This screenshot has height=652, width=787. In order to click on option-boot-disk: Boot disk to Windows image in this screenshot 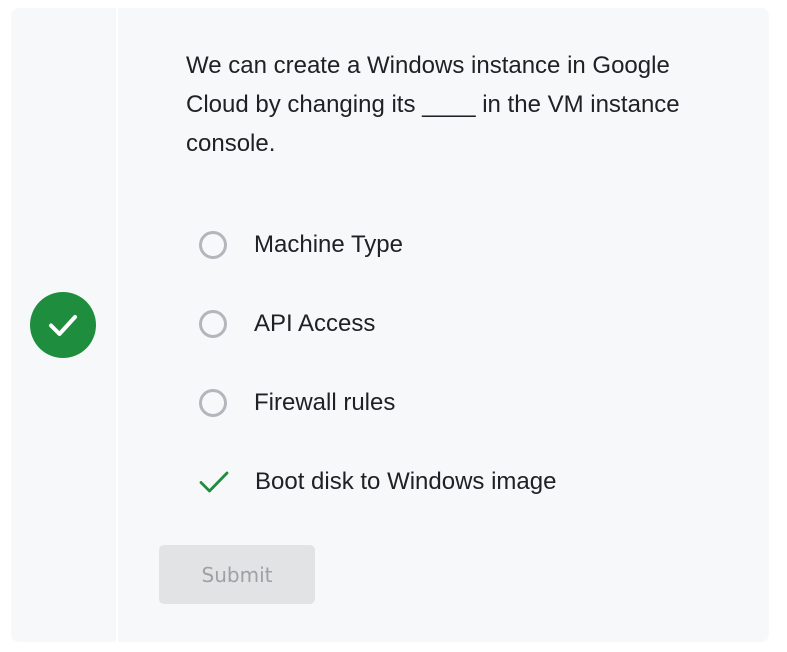, I will do `click(377, 482)`.